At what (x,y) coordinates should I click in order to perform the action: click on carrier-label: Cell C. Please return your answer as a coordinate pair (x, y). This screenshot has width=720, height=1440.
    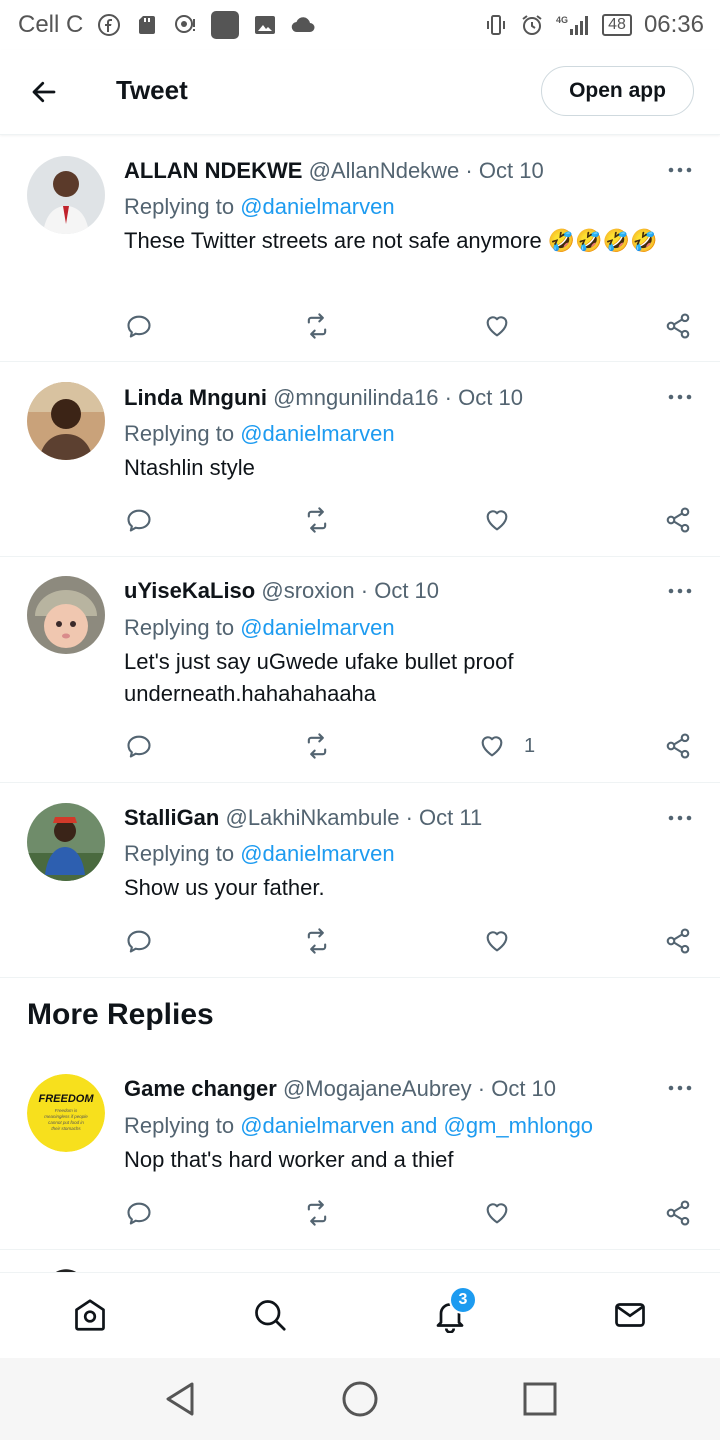
    Looking at the image, I should click on (51, 24).